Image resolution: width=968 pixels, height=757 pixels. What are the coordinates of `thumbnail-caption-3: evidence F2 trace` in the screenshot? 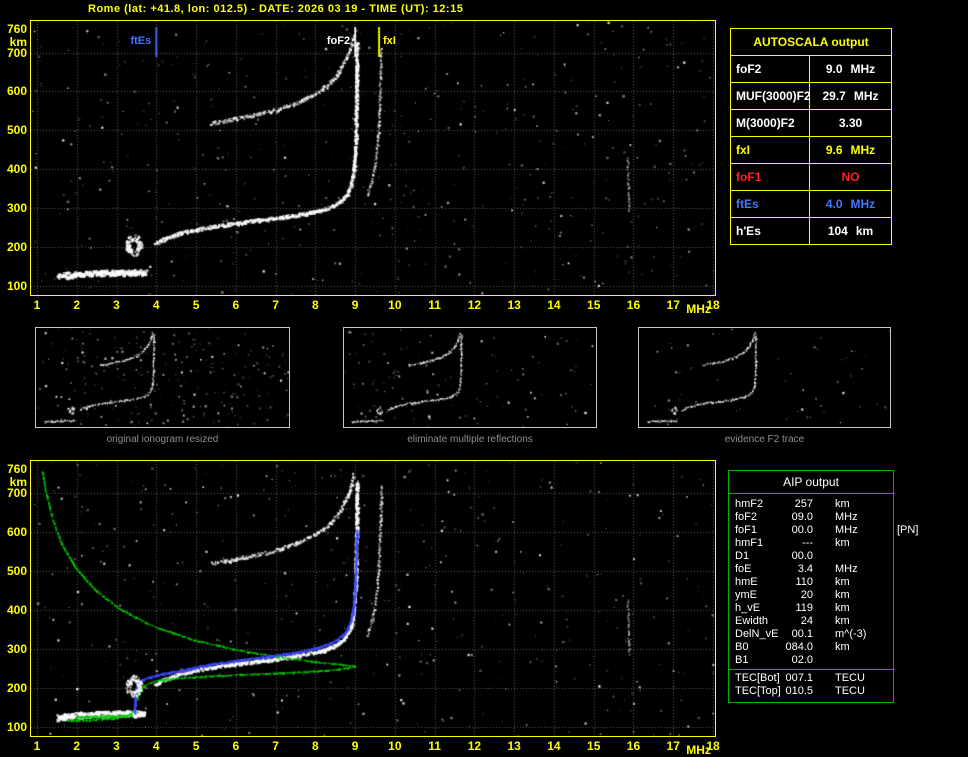 It's located at (764, 439).